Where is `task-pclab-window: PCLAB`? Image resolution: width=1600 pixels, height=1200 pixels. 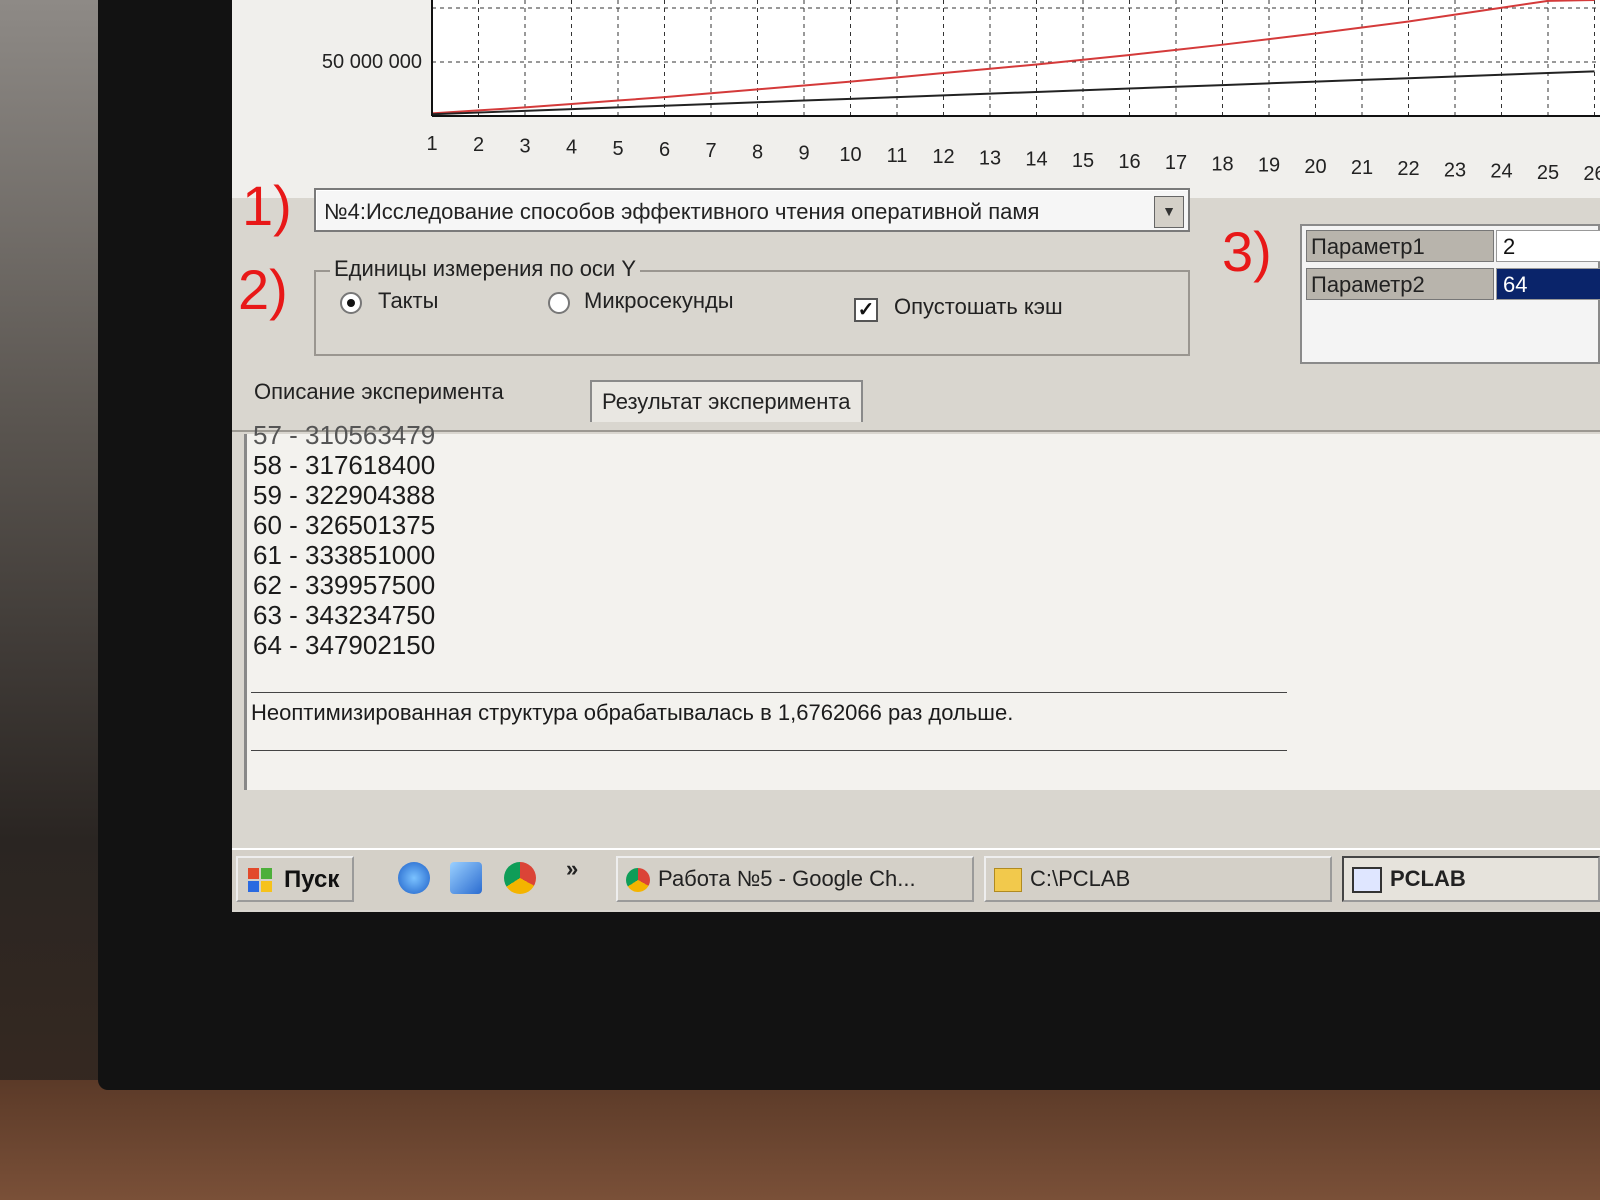
task-pclab-window: PCLAB is located at coordinates (1471, 879).